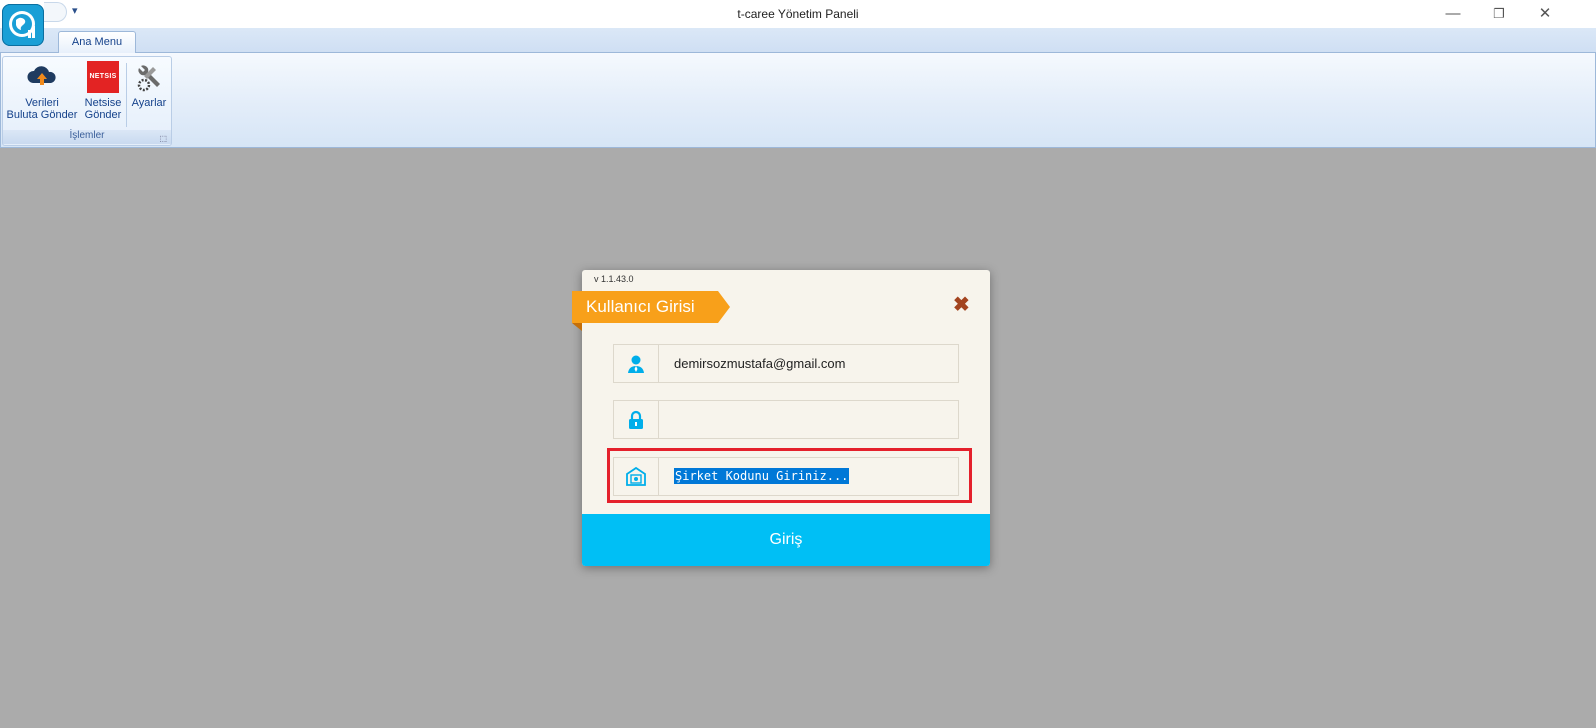 The image size is (1596, 728). I want to click on tools-icon, so click(149, 77).